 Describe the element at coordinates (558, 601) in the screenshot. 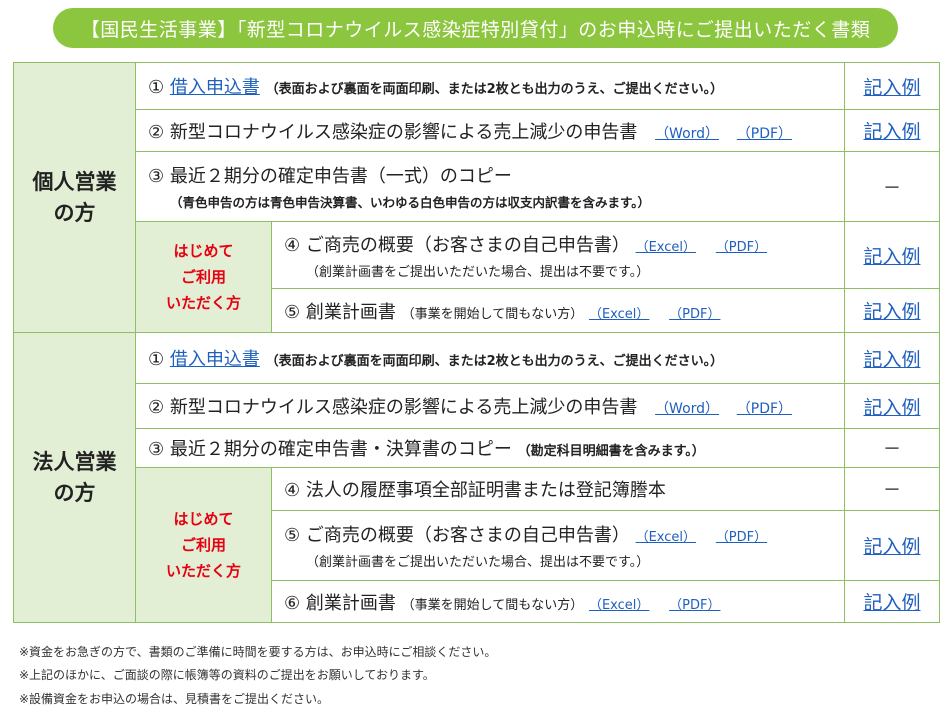

I see `corporate-doc-6: ⑥ 創業計画書 （事業を開始して間もない方） （Excel） （PDF）` at that location.